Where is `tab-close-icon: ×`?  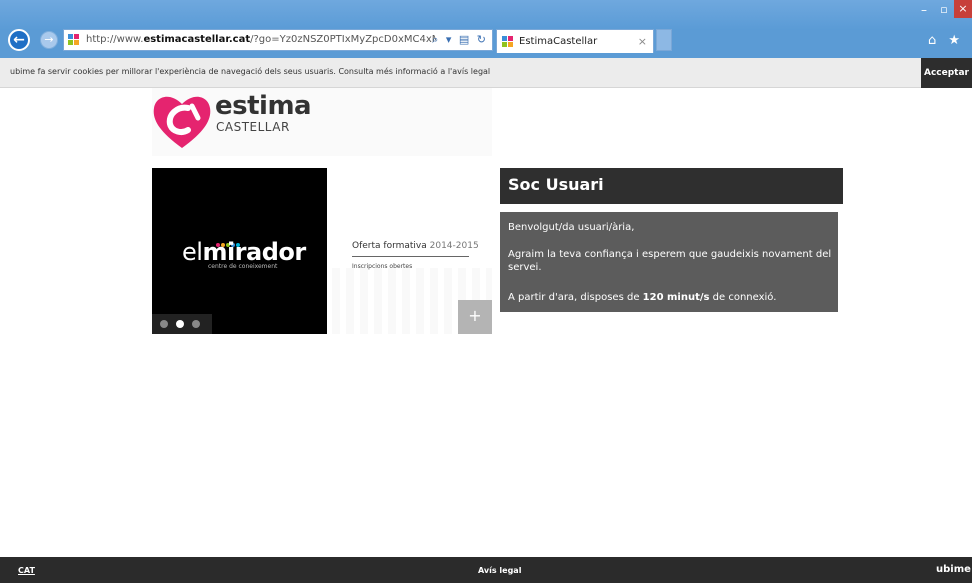 tab-close-icon: × is located at coordinates (642, 41).